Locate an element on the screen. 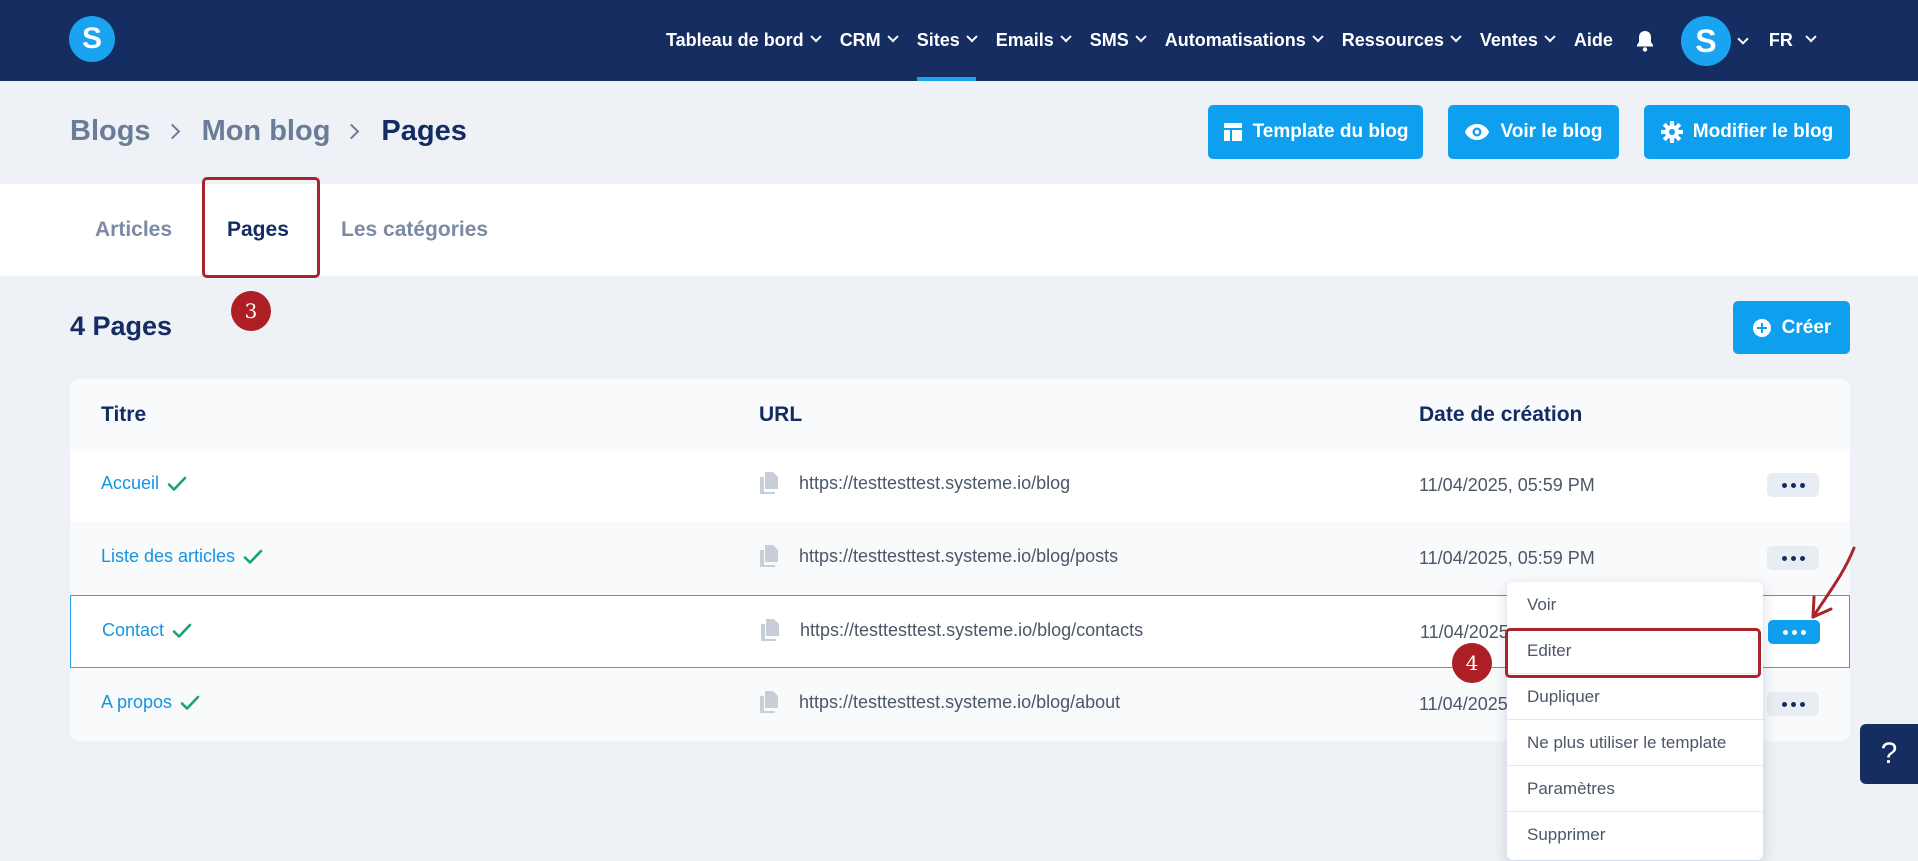 The width and height of the screenshot is (1918, 861). annotation-step-4: 4 is located at coordinates (1472, 663).